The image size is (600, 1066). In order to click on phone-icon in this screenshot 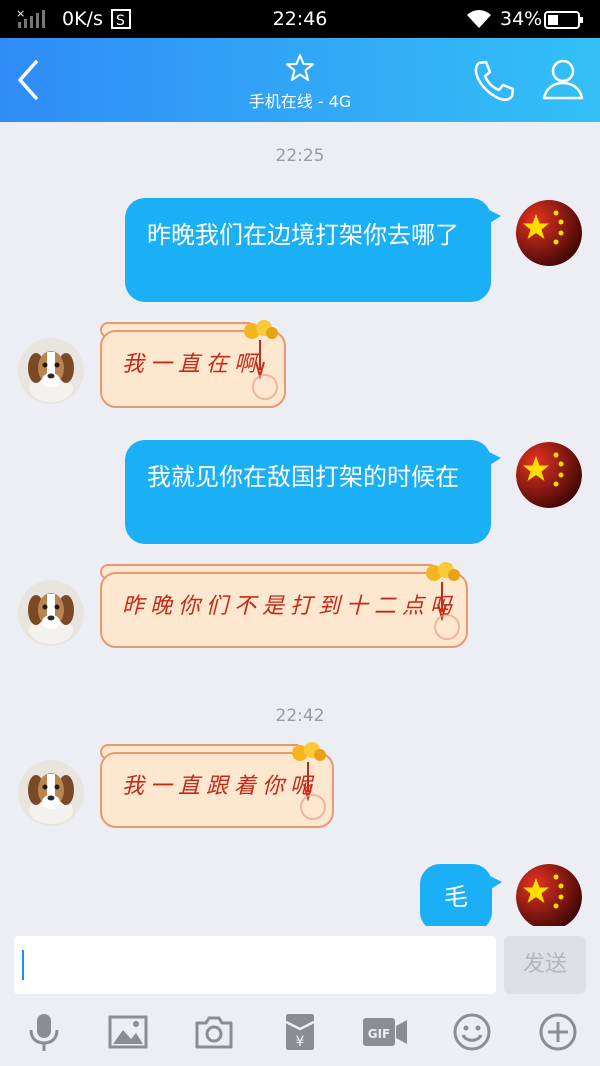, I will do `click(494, 81)`.